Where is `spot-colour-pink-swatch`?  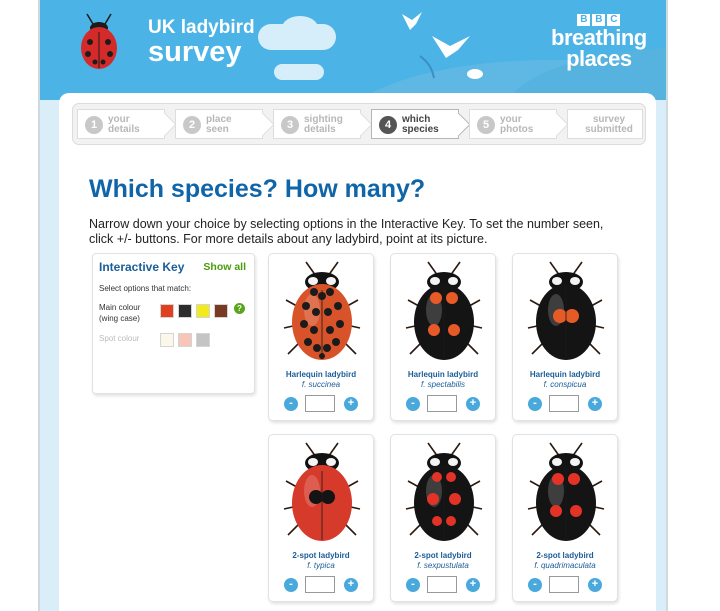 spot-colour-pink-swatch is located at coordinates (185, 340).